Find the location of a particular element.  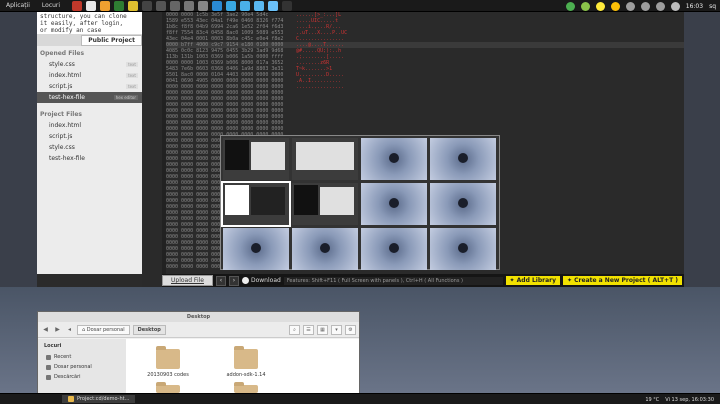

file-item-style-css: style.css is located at coordinates (89, 147).